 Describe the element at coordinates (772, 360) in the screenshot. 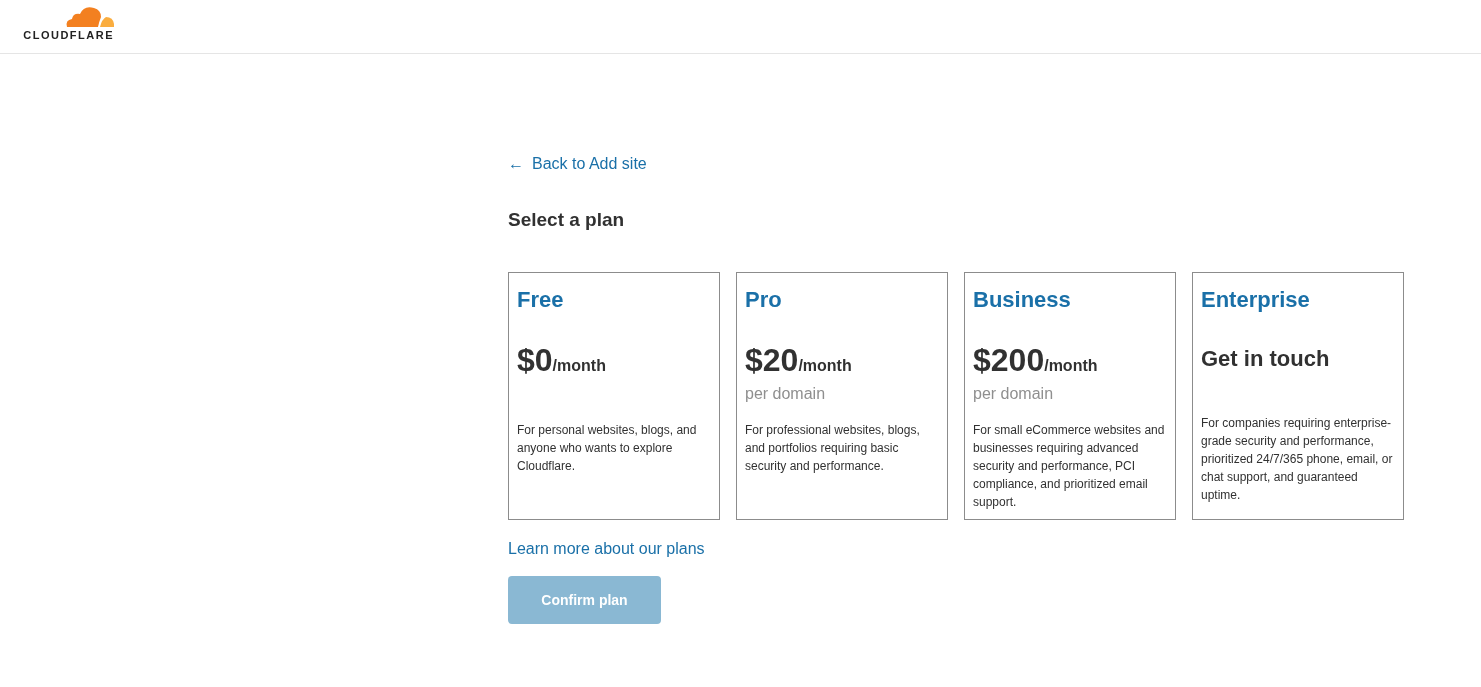

I see `plan-price: $20` at that location.